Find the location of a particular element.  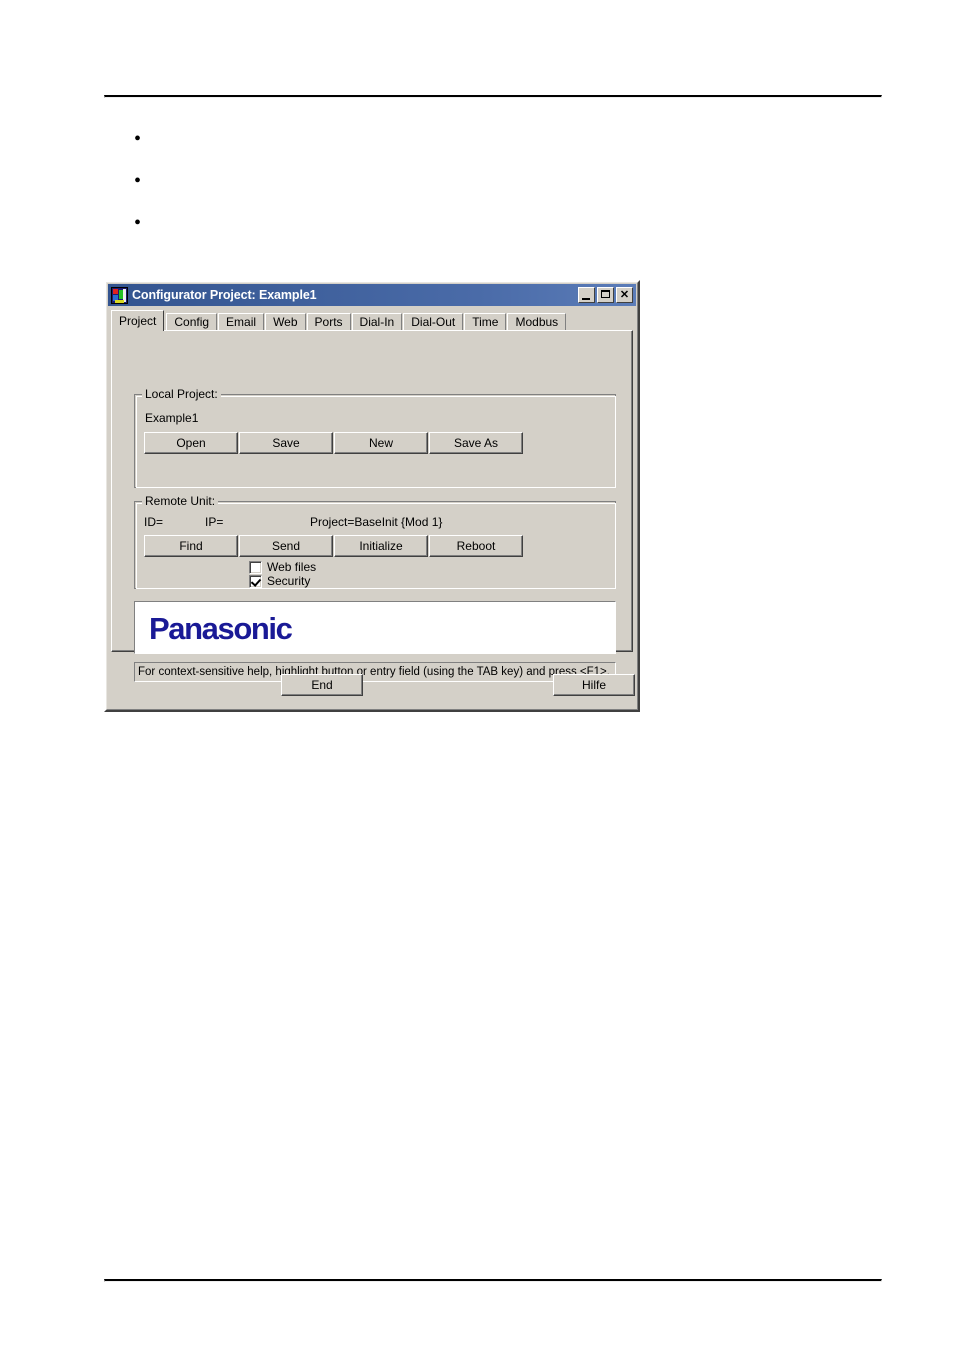

web-files-checkbox is located at coordinates (255, 567).